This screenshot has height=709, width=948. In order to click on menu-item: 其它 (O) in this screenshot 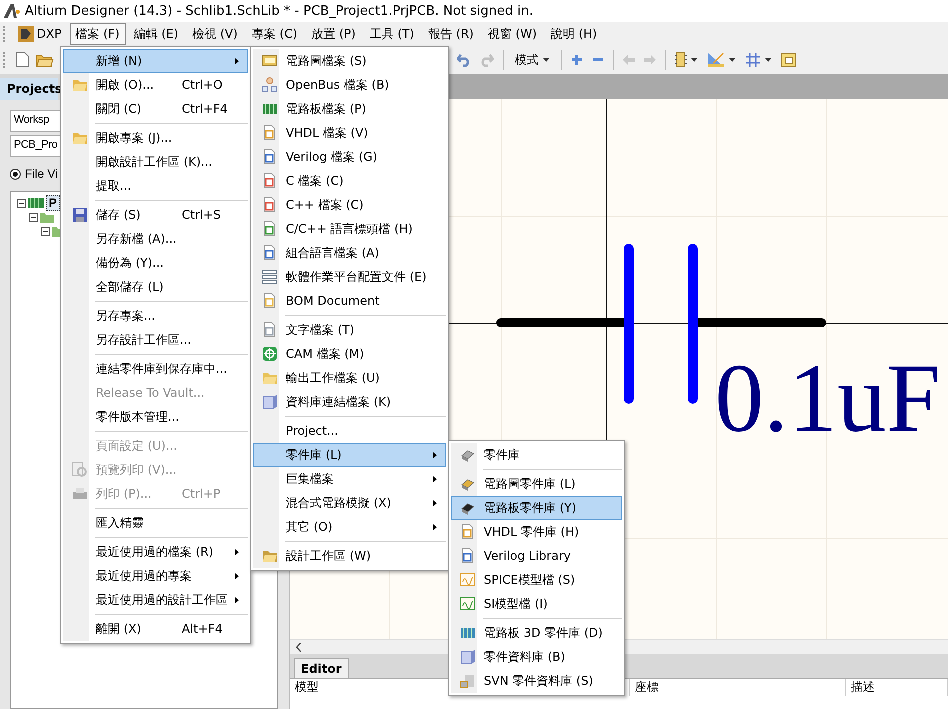, I will do `click(349, 527)`.